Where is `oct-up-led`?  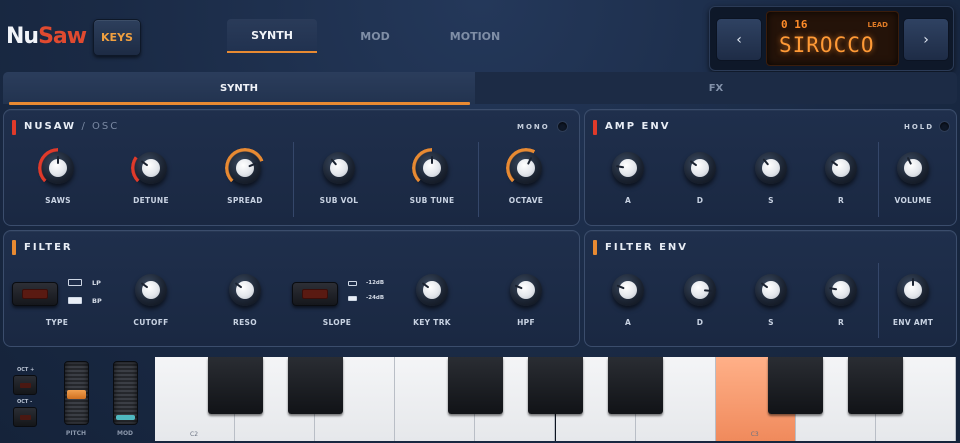 oct-up-led is located at coordinates (25, 385).